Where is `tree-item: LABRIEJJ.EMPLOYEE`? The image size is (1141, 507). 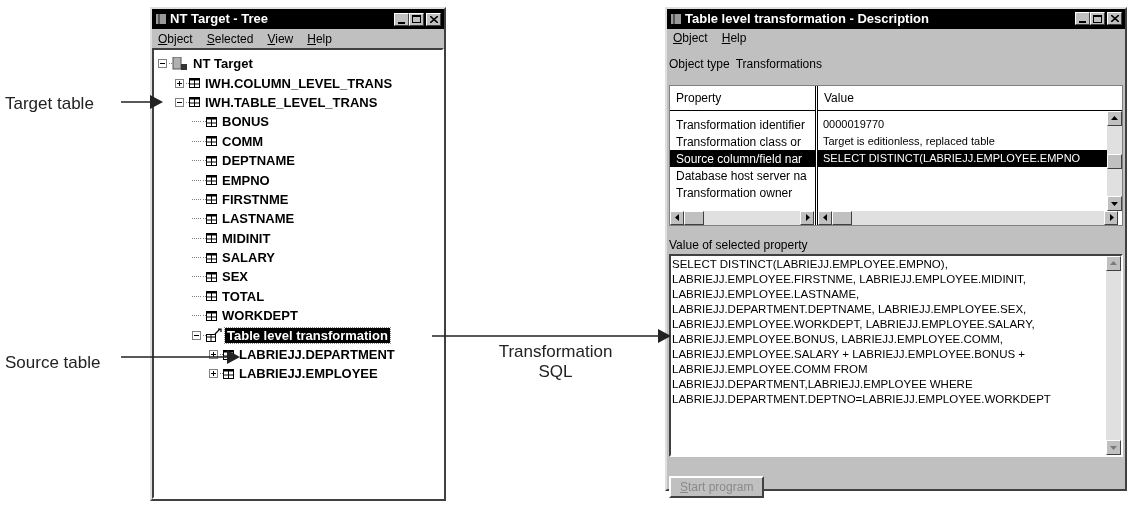
tree-item: LABRIEJJ.EMPLOYEE is located at coordinates (308, 374).